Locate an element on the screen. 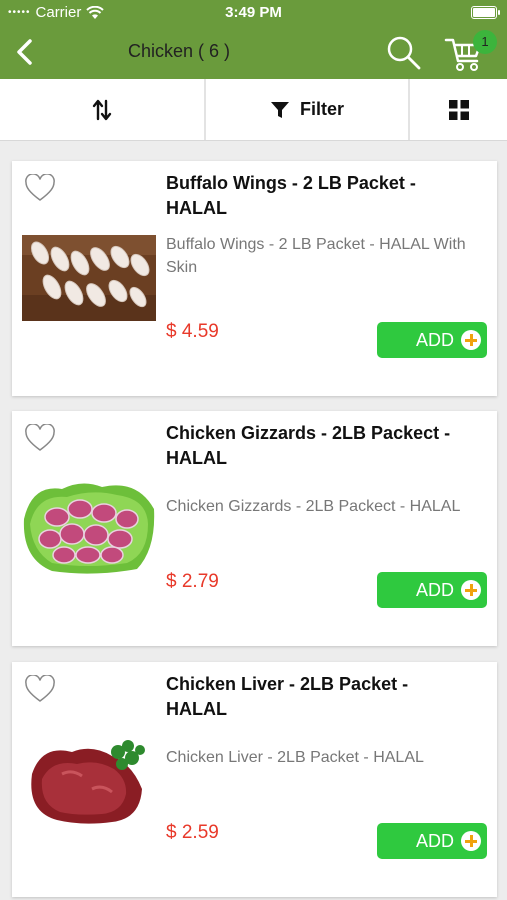 This screenshot has width=507, height=900. funnel-icon is located at coordinates (279, 109).